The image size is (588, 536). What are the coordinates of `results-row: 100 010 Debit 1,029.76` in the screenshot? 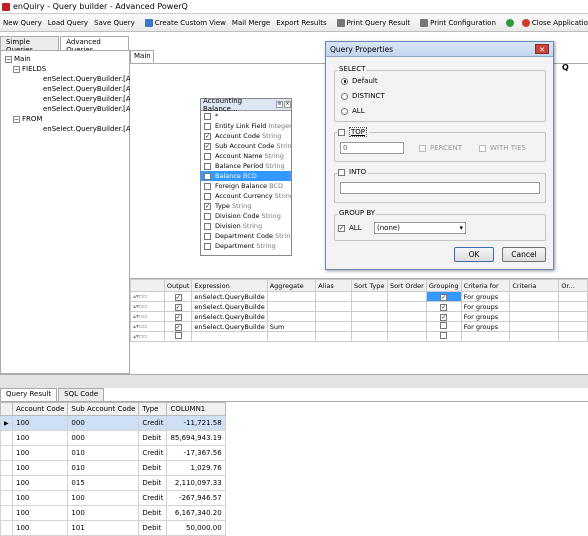 It's located at (113, 468).